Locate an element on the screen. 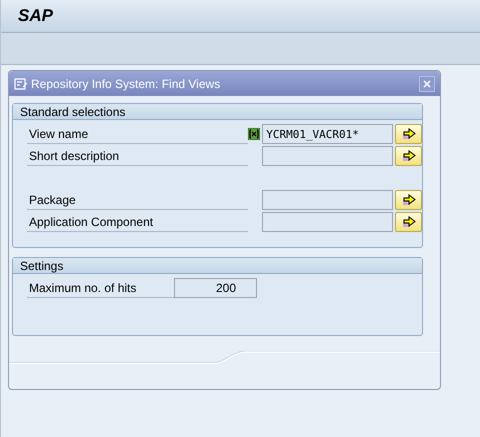 The image size is (480, 437). field-label: Application Component is located at coordinates (137, 222).